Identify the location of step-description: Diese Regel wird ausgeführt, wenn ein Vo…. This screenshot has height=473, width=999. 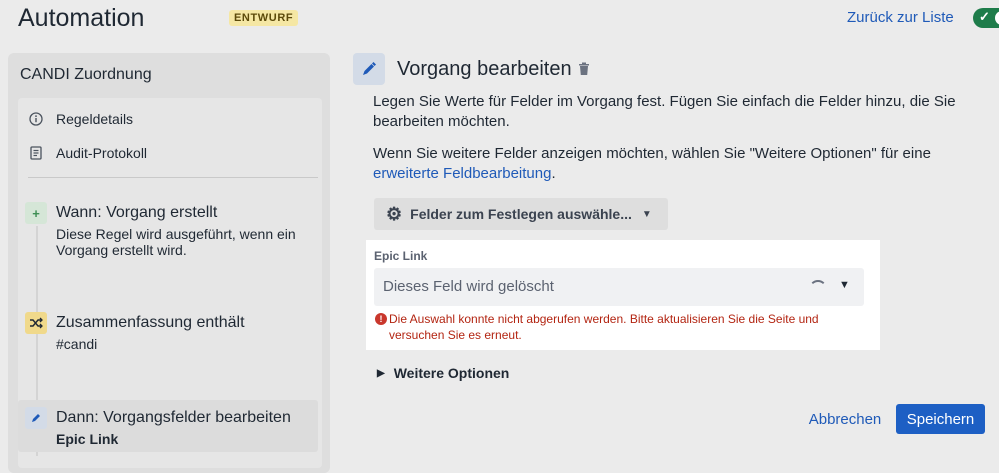
(176, 242).